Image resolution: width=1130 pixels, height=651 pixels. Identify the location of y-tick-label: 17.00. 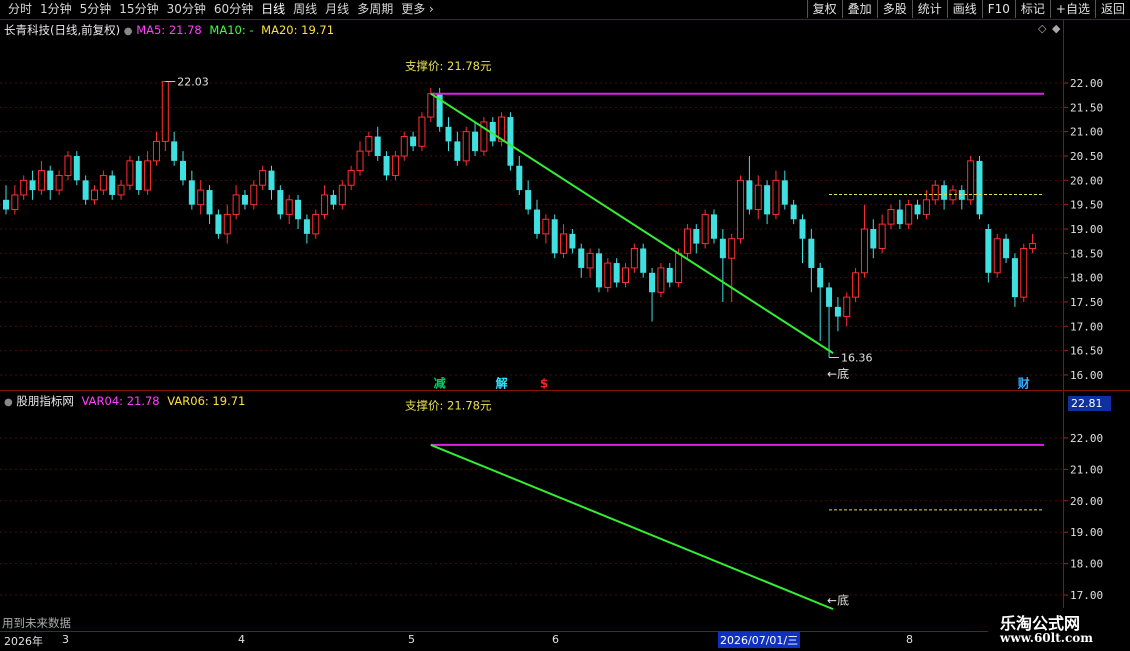
(1086, 595).